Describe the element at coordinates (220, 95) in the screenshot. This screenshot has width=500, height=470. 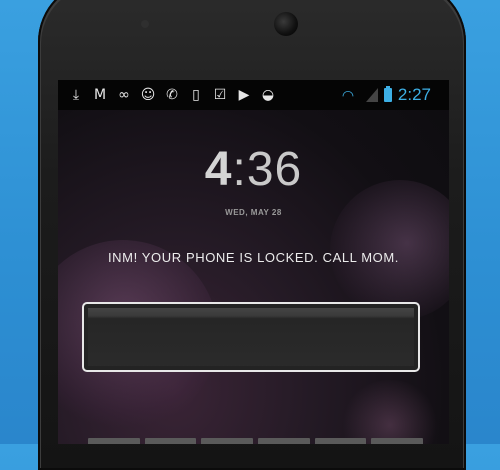
I see `task-check-icon: ☑` at that location.